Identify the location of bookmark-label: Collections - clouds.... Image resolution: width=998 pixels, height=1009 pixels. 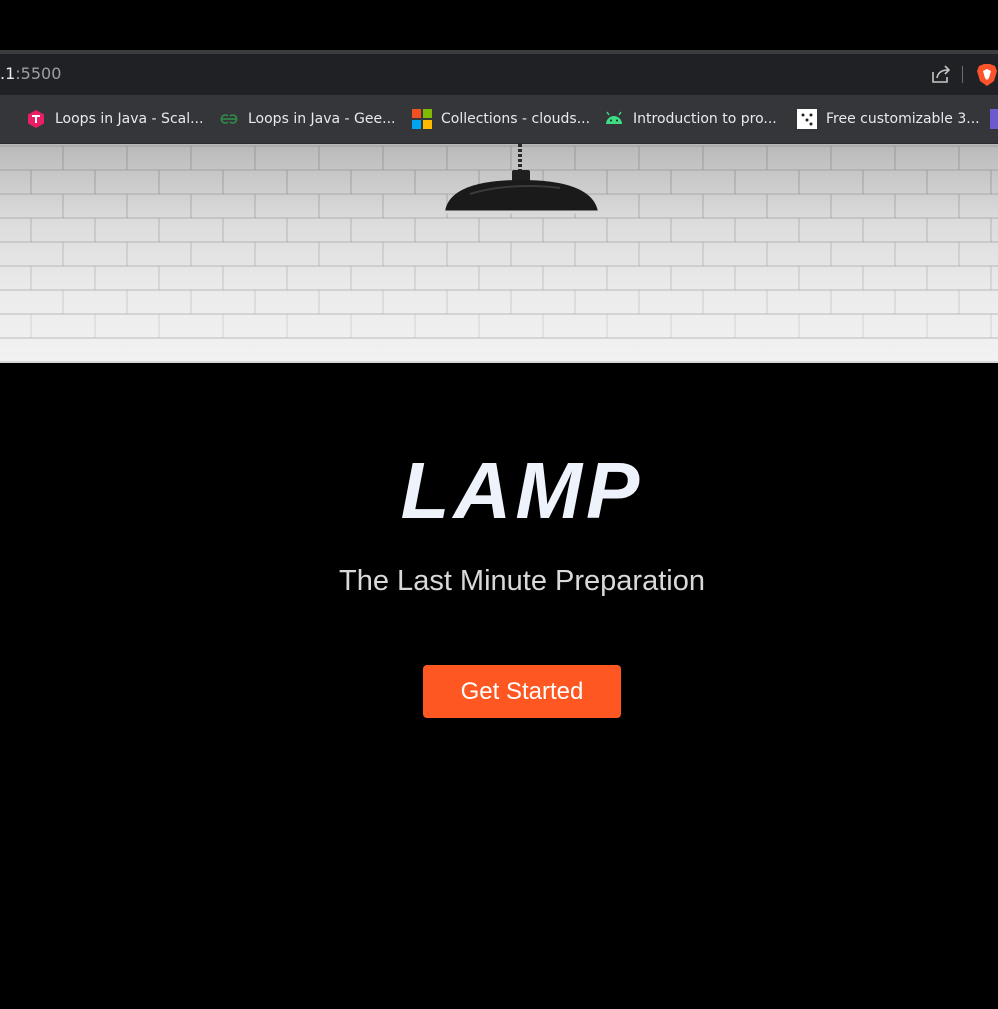
(516, 119).